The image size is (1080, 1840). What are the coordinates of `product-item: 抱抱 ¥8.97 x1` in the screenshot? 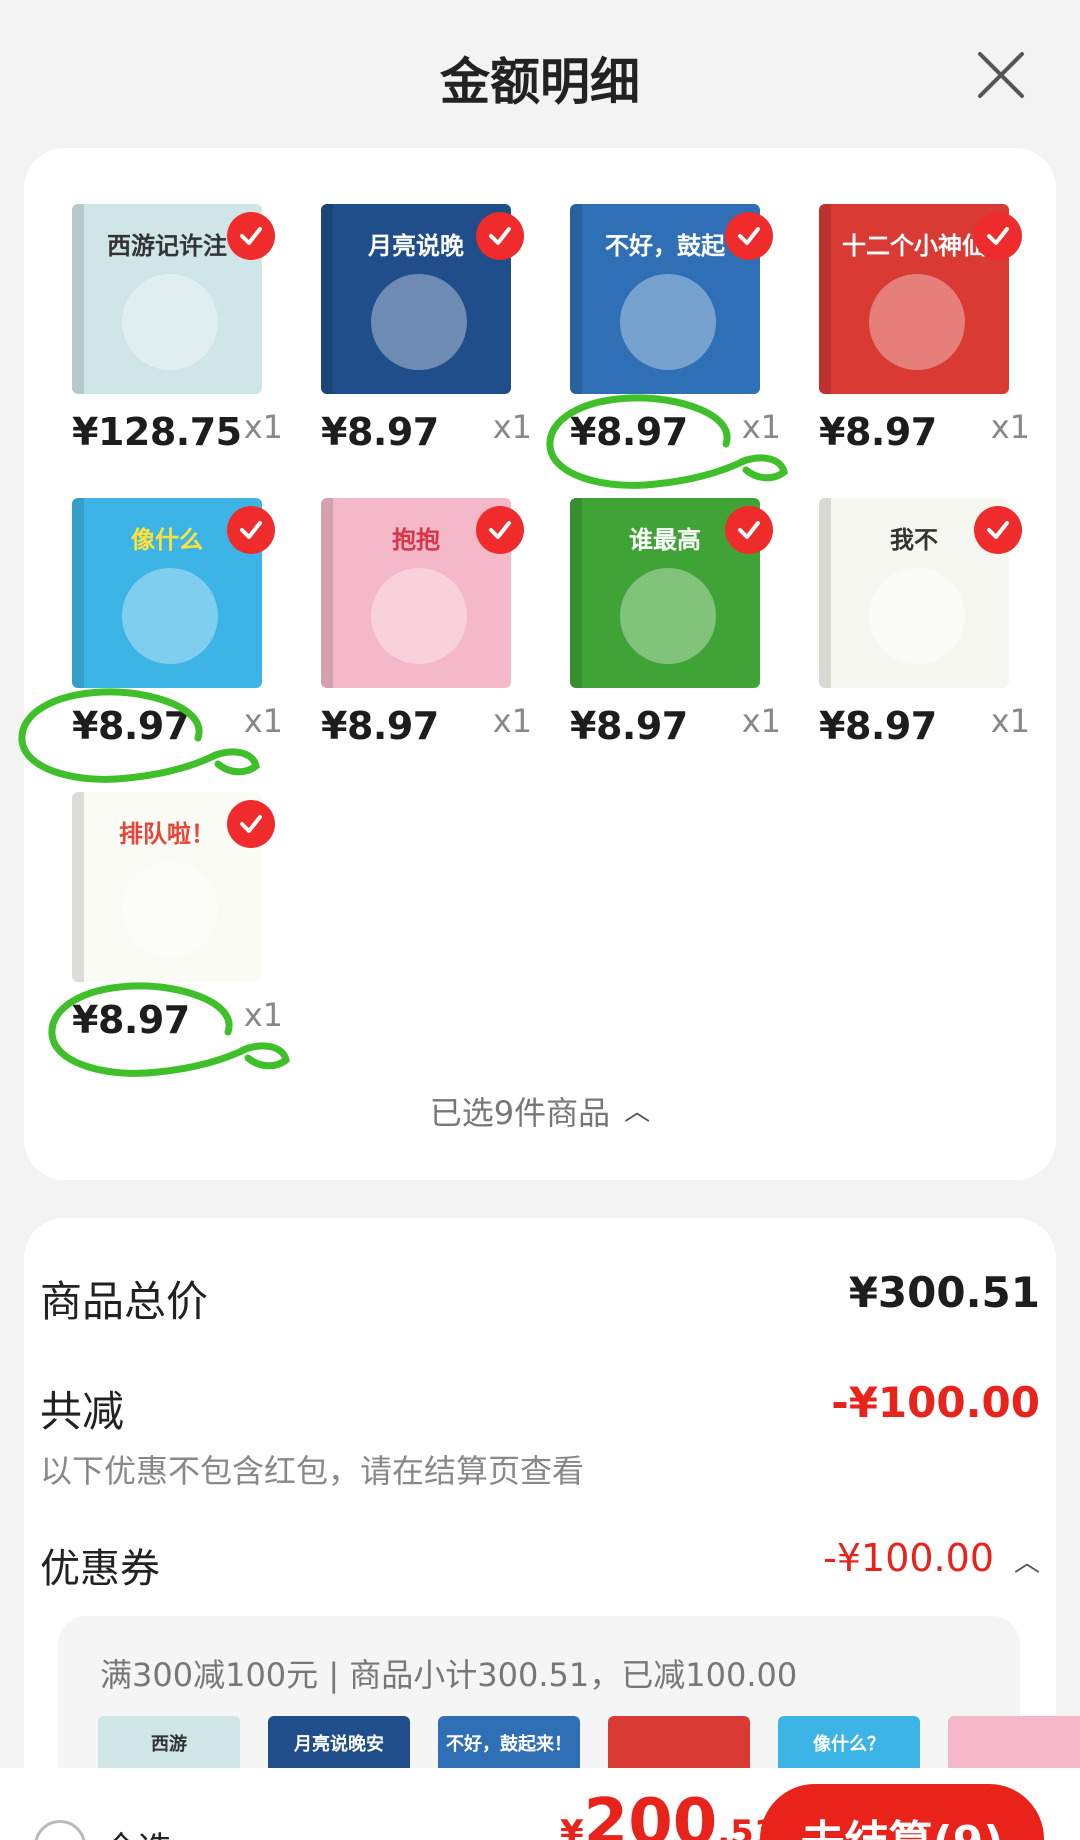 It's located at (421, 645).